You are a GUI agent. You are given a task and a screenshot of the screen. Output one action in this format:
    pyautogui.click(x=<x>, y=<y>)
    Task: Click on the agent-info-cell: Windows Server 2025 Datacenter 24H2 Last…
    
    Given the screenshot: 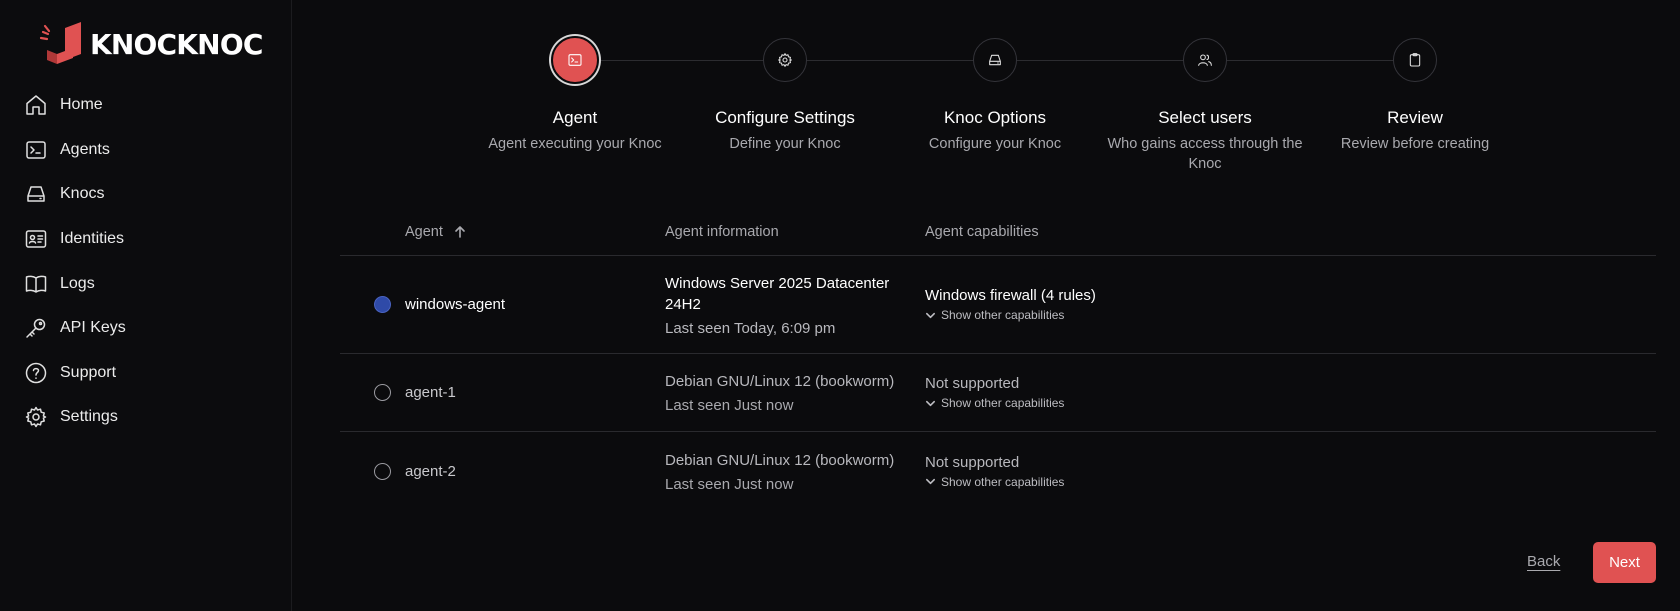 What is the action you would take?
    pyautogui.click(x=795, y=305)
    